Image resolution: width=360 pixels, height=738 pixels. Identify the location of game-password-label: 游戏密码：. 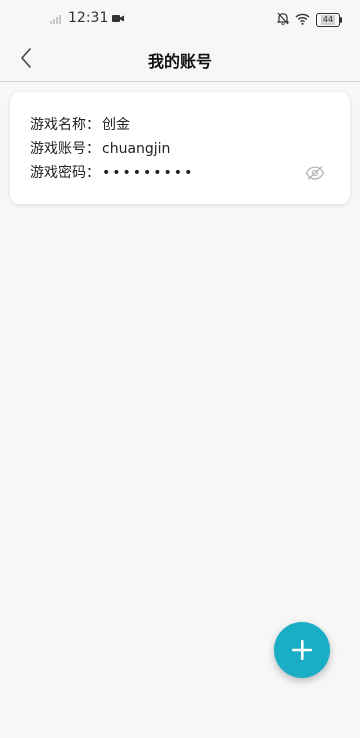
(65, 173).